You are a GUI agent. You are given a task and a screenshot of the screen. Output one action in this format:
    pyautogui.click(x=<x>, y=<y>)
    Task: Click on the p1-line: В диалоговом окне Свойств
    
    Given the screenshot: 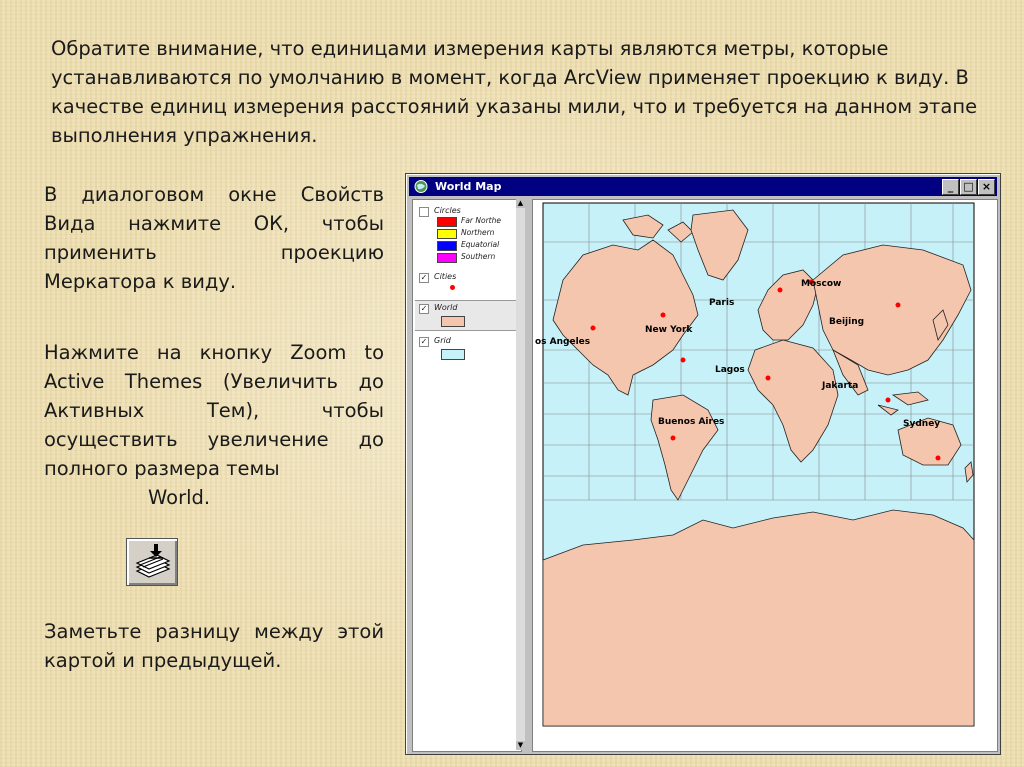 What is the action you would take?
    pyautogui.click(x=214, y=194)
    